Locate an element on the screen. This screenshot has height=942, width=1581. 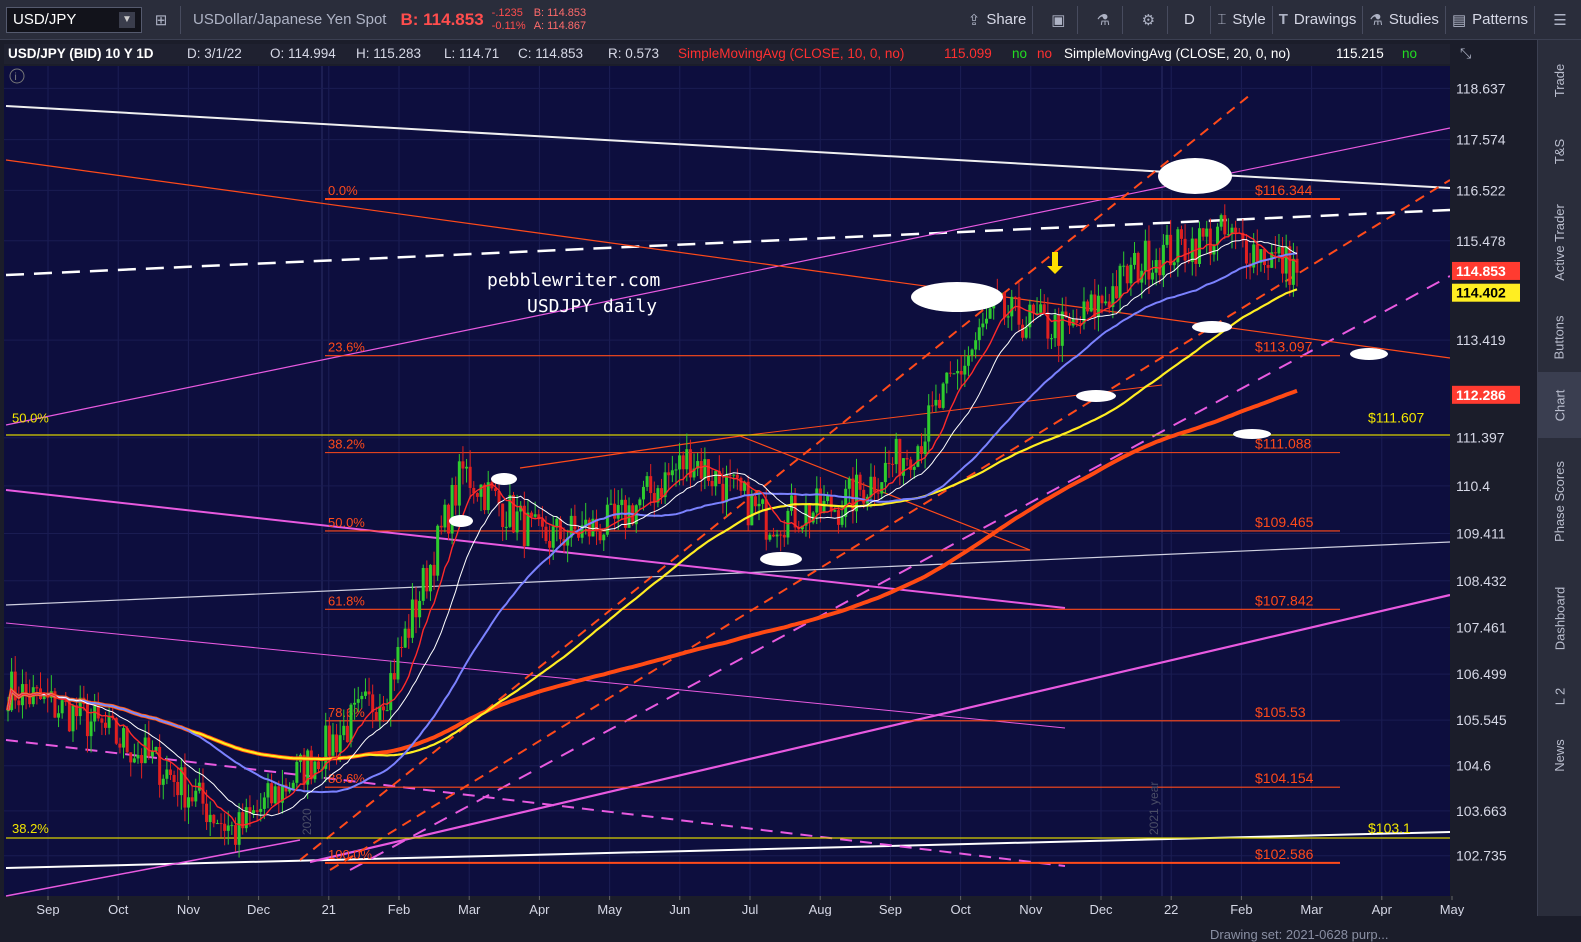
sidebar-tab-label: T&S is located at coordinates (1559, 151).